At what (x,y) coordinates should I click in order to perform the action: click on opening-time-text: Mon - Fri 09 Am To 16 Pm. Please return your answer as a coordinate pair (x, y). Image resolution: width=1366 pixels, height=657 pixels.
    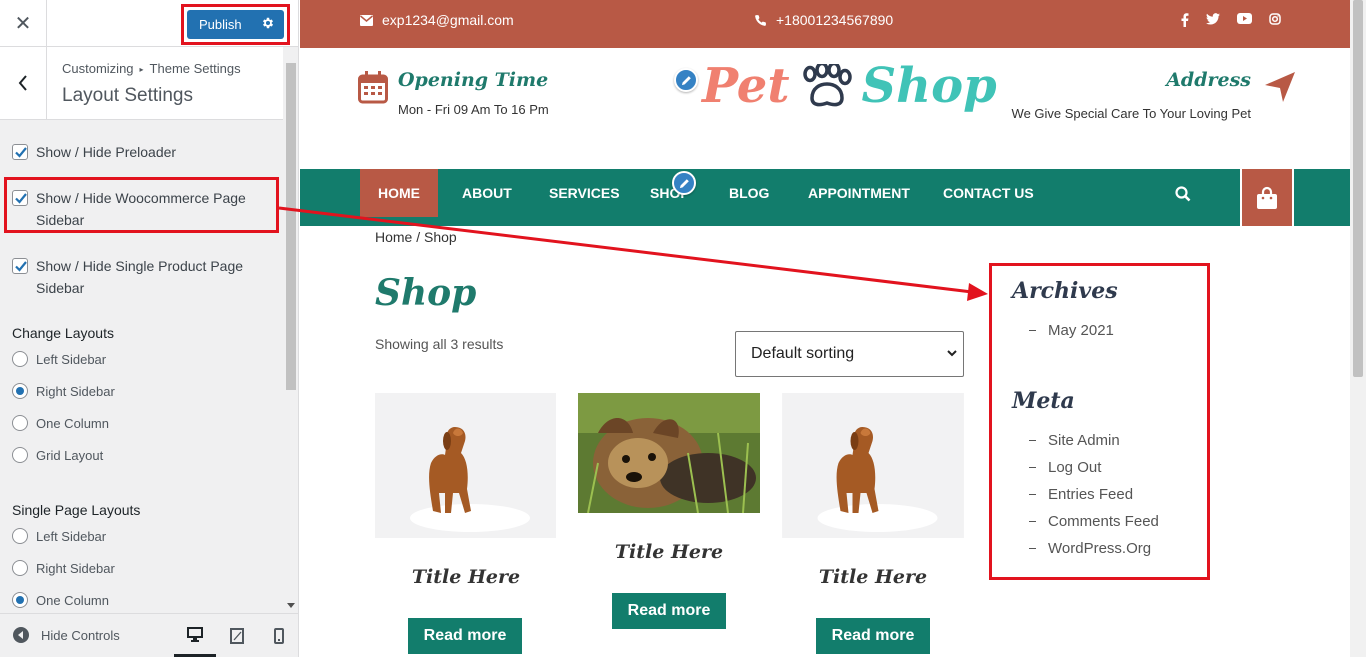
    Looking at the image, I should click on (473, 109).